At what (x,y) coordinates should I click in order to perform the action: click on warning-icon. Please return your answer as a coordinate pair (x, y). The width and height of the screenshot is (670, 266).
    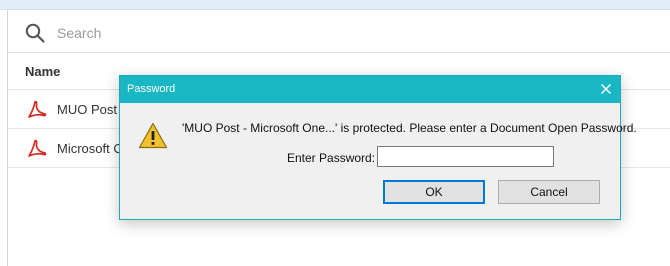
    Looking at the image, I should click on (153, 135).